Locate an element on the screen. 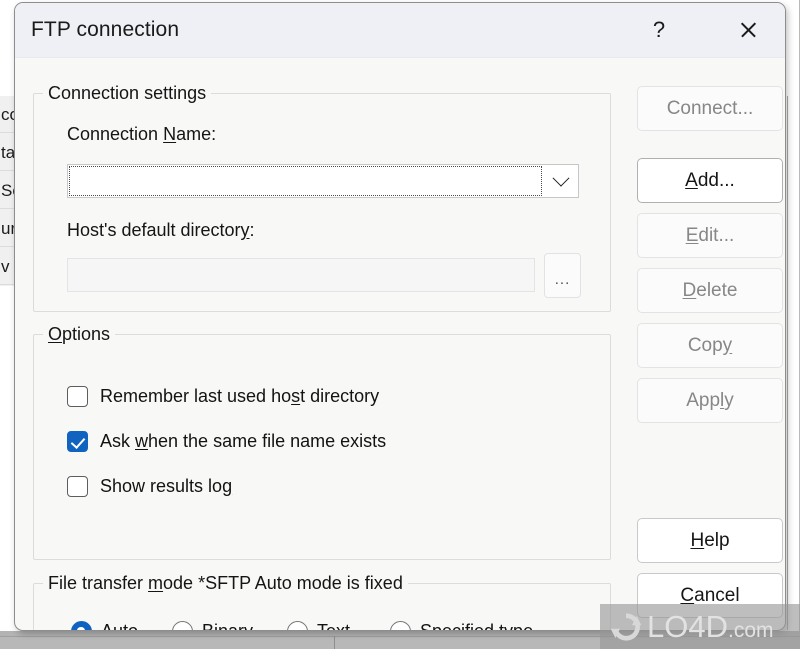 This screenshot has width=800, height=649. radio-label-accel: B is located at coordinates (208, 626).